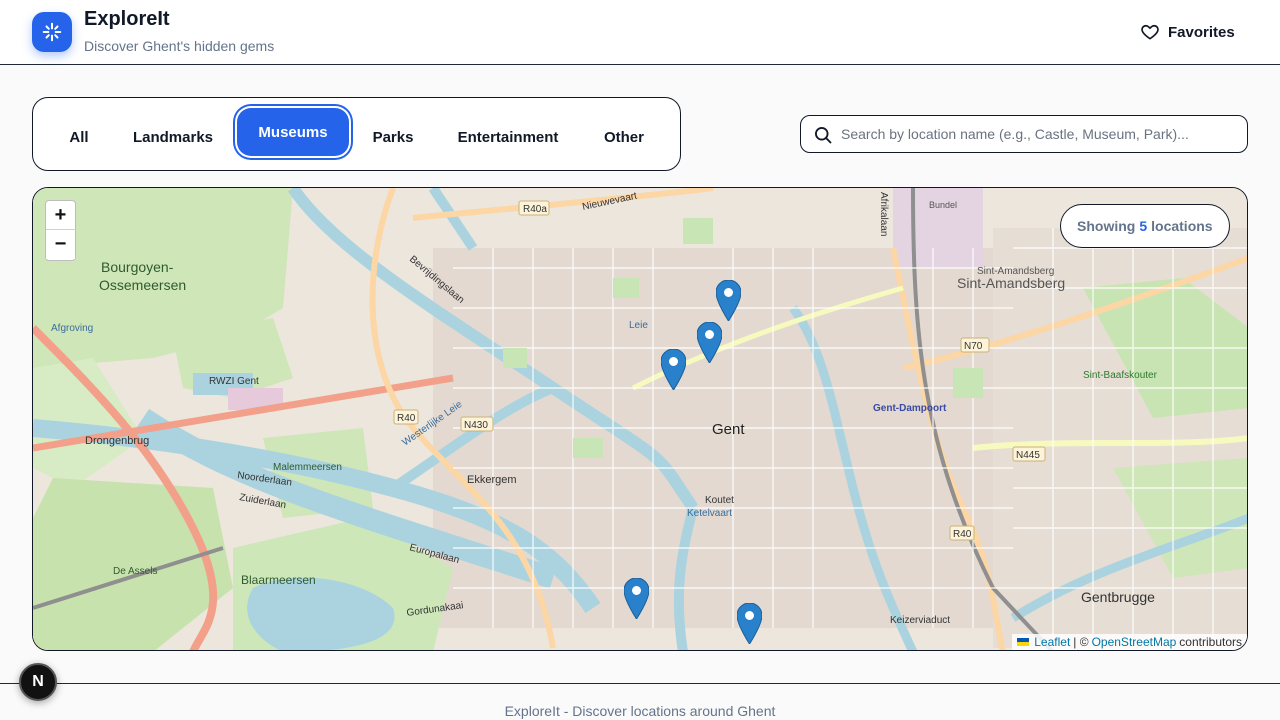 Image resolution: width=1280 pixels, height=720 pixels. What do you see at coordinates (1182, 226) in the screenshot?
I see `count-suffix: locations` at bounding box center [1182, 226].